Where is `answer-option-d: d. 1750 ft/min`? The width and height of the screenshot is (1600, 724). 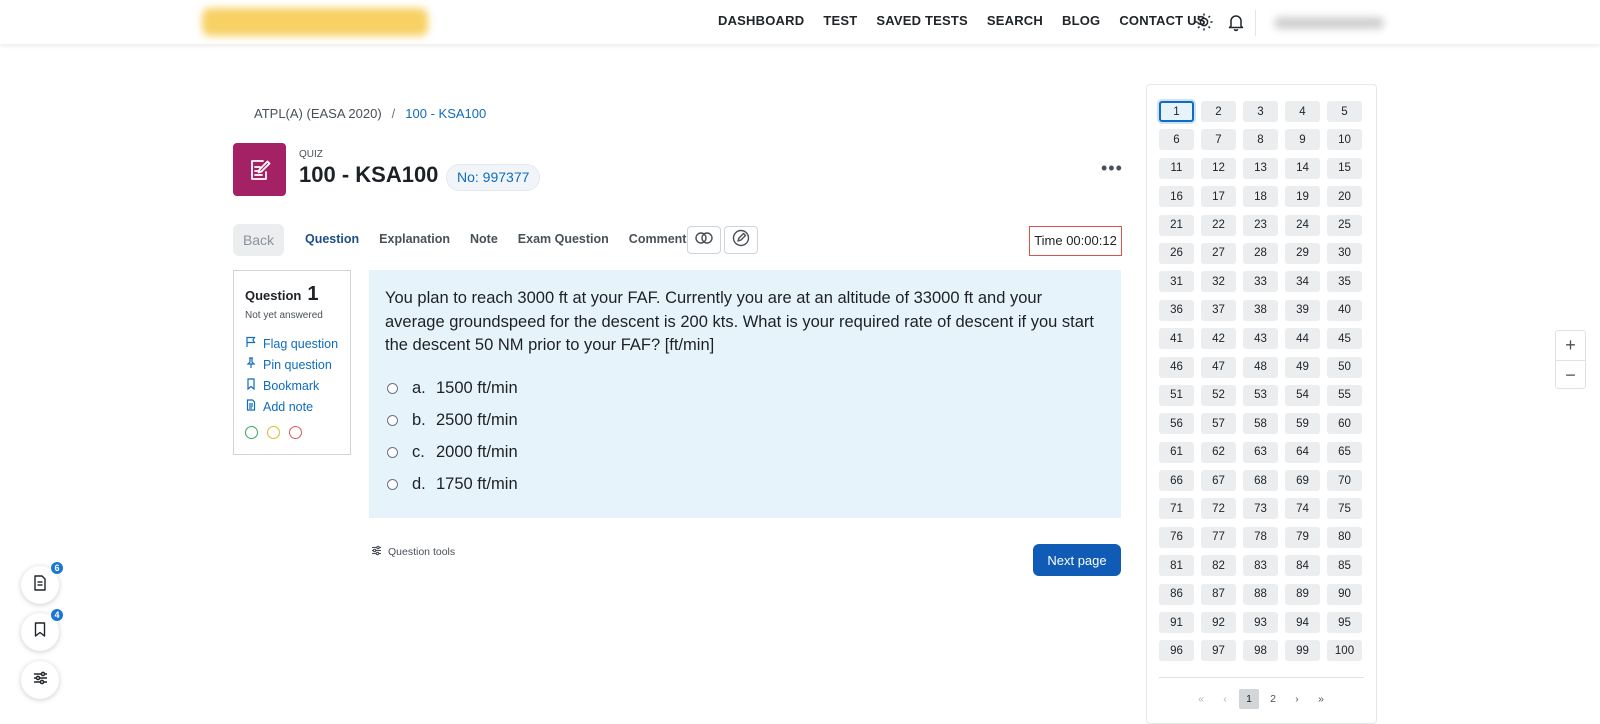
answer-option-d: d. 1750 ft/min is located at coordinates (745, 485).